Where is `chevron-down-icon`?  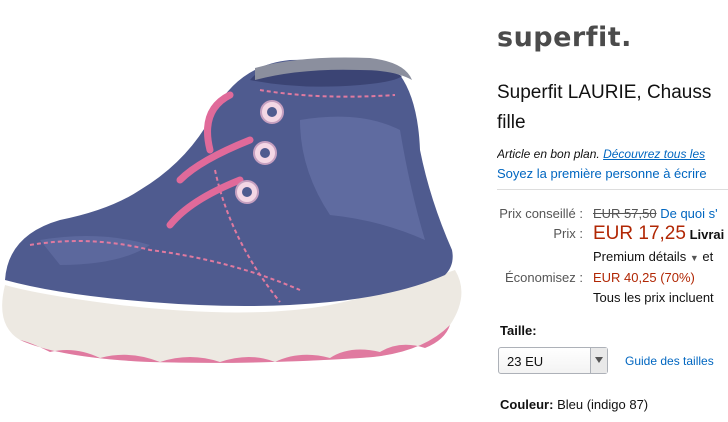
chevron-down-icon is located at coordinates (598, 360).